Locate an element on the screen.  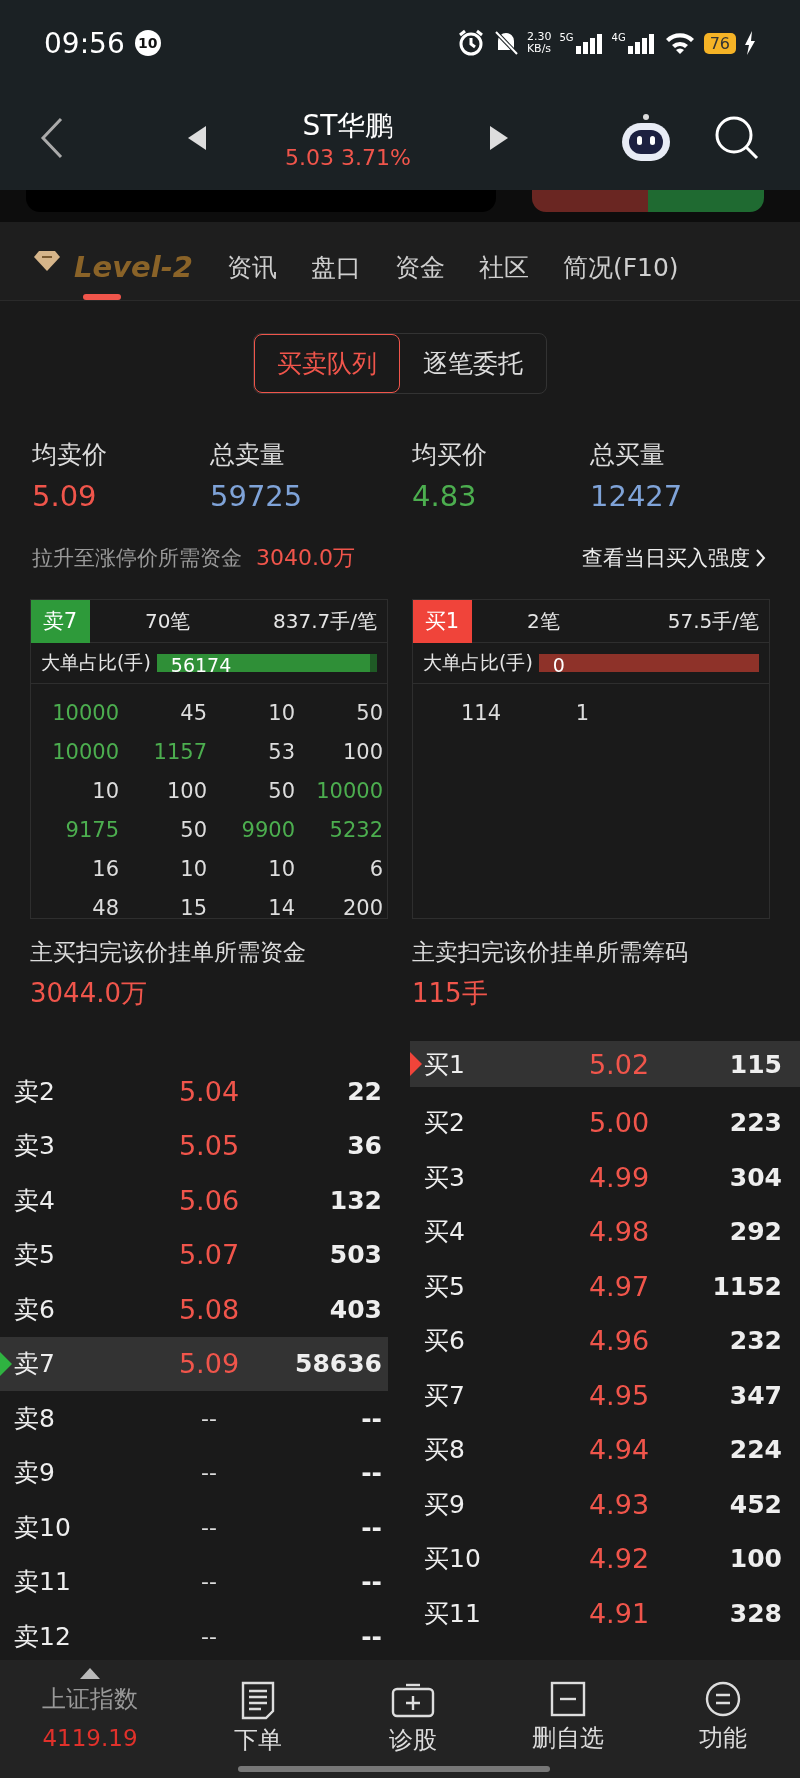
menu-icon is located at coordinates (722, 1699).